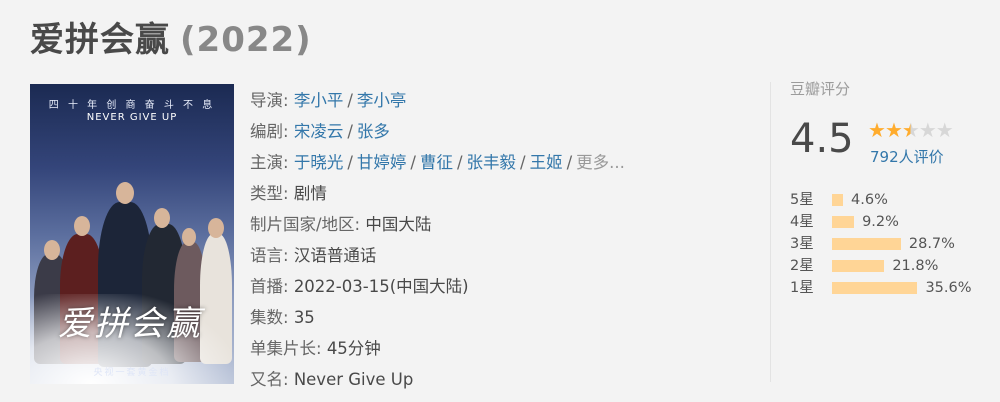 The width and height of the screenshot is (1000, 402). I want to click on show-year: (2022), so click(246, 40).